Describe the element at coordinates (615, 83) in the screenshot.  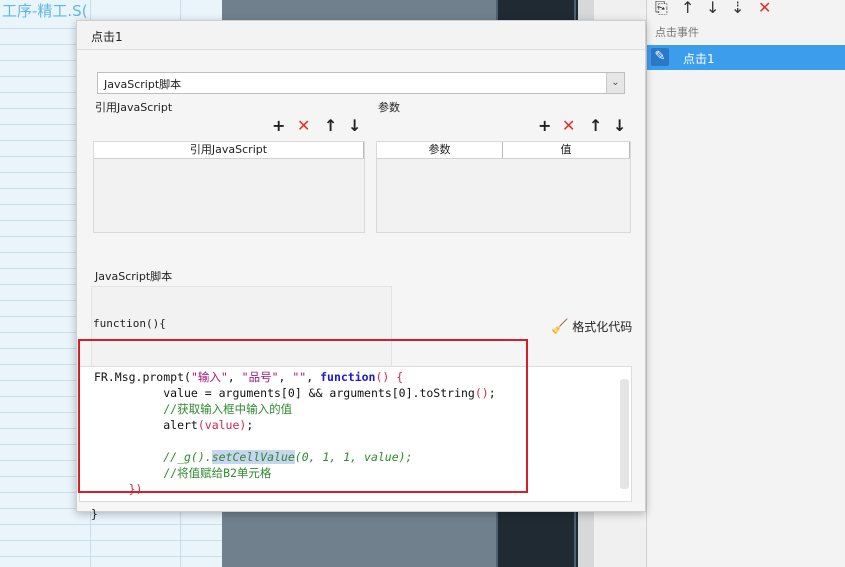
I see `chevron-down-icon: ⌄` at that location.